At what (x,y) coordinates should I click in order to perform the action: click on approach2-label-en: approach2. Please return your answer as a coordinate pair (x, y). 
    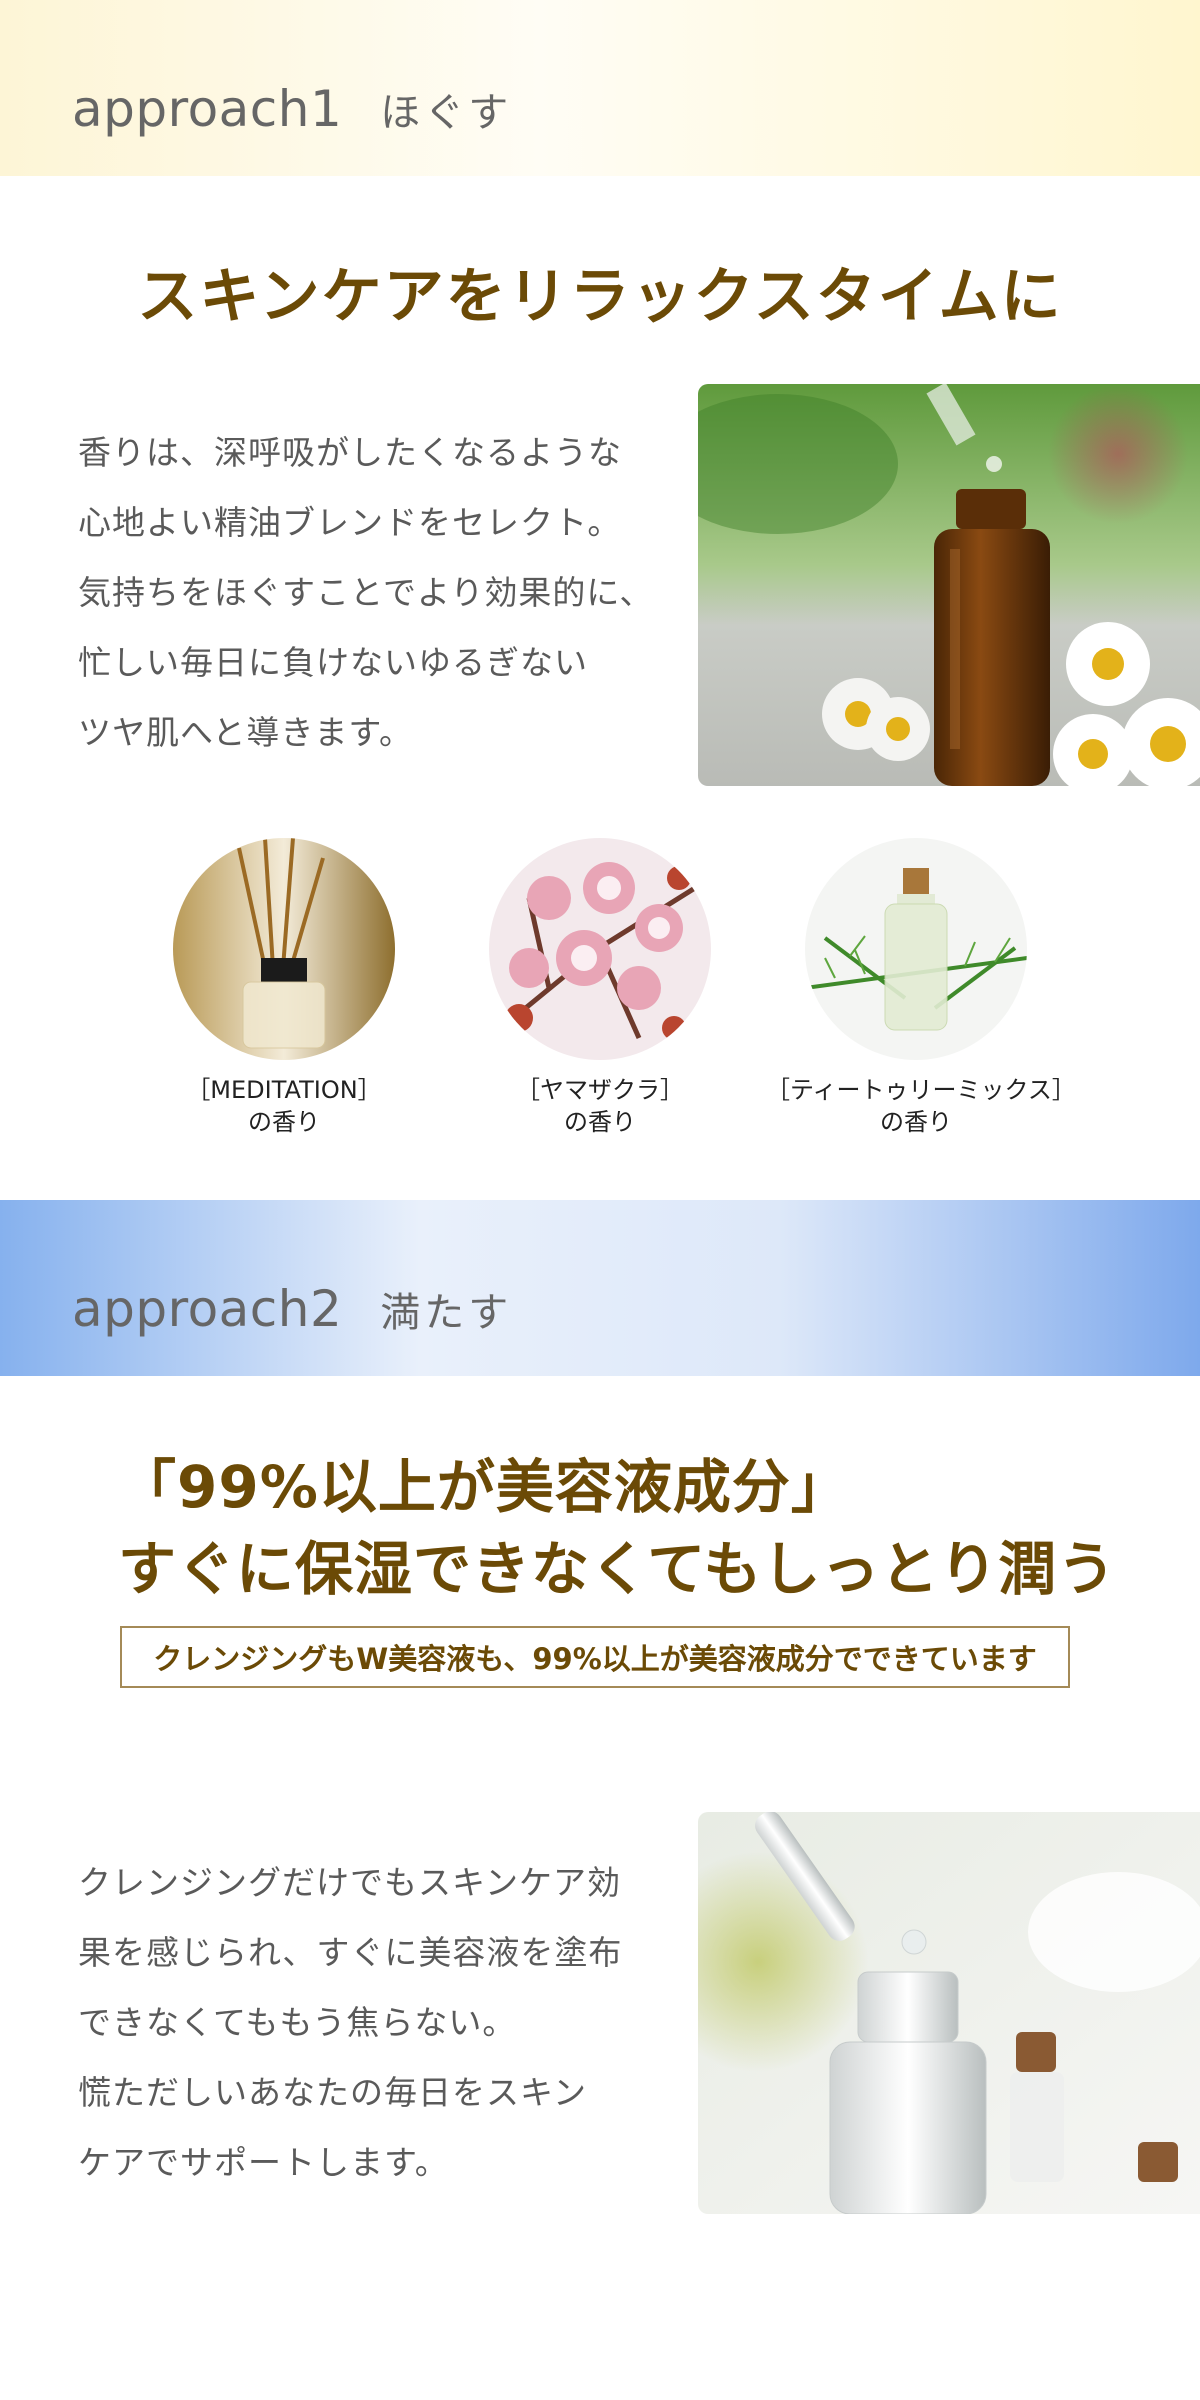
    Looking at the image, I should click on (207, 1309).